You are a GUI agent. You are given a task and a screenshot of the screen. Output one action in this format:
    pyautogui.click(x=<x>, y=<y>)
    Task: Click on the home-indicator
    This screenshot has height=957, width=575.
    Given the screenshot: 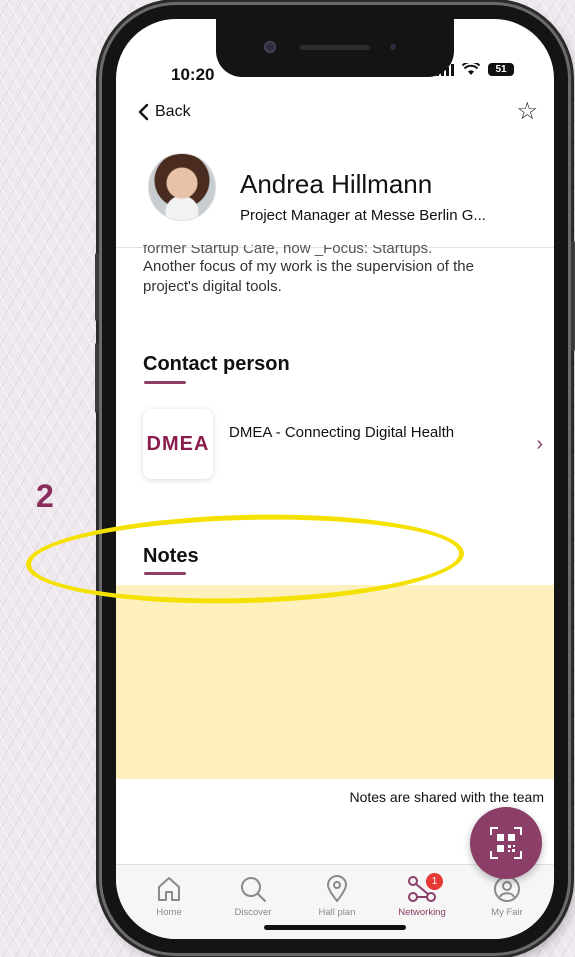 What is the action you would take?
    pyautogui.click(x=335, y=927)
    